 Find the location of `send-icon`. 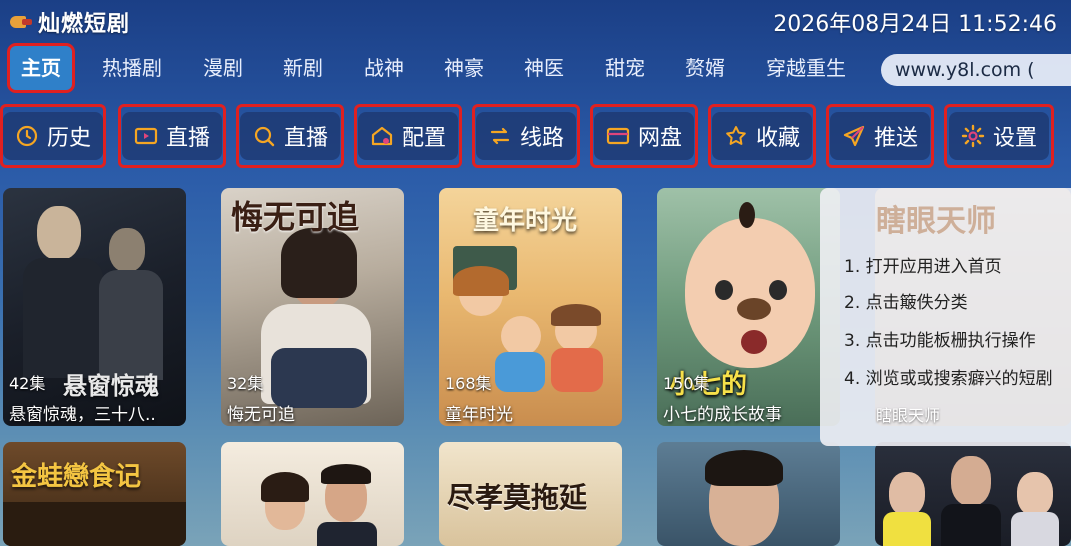

send-icon is located at coordinates (854, 136).